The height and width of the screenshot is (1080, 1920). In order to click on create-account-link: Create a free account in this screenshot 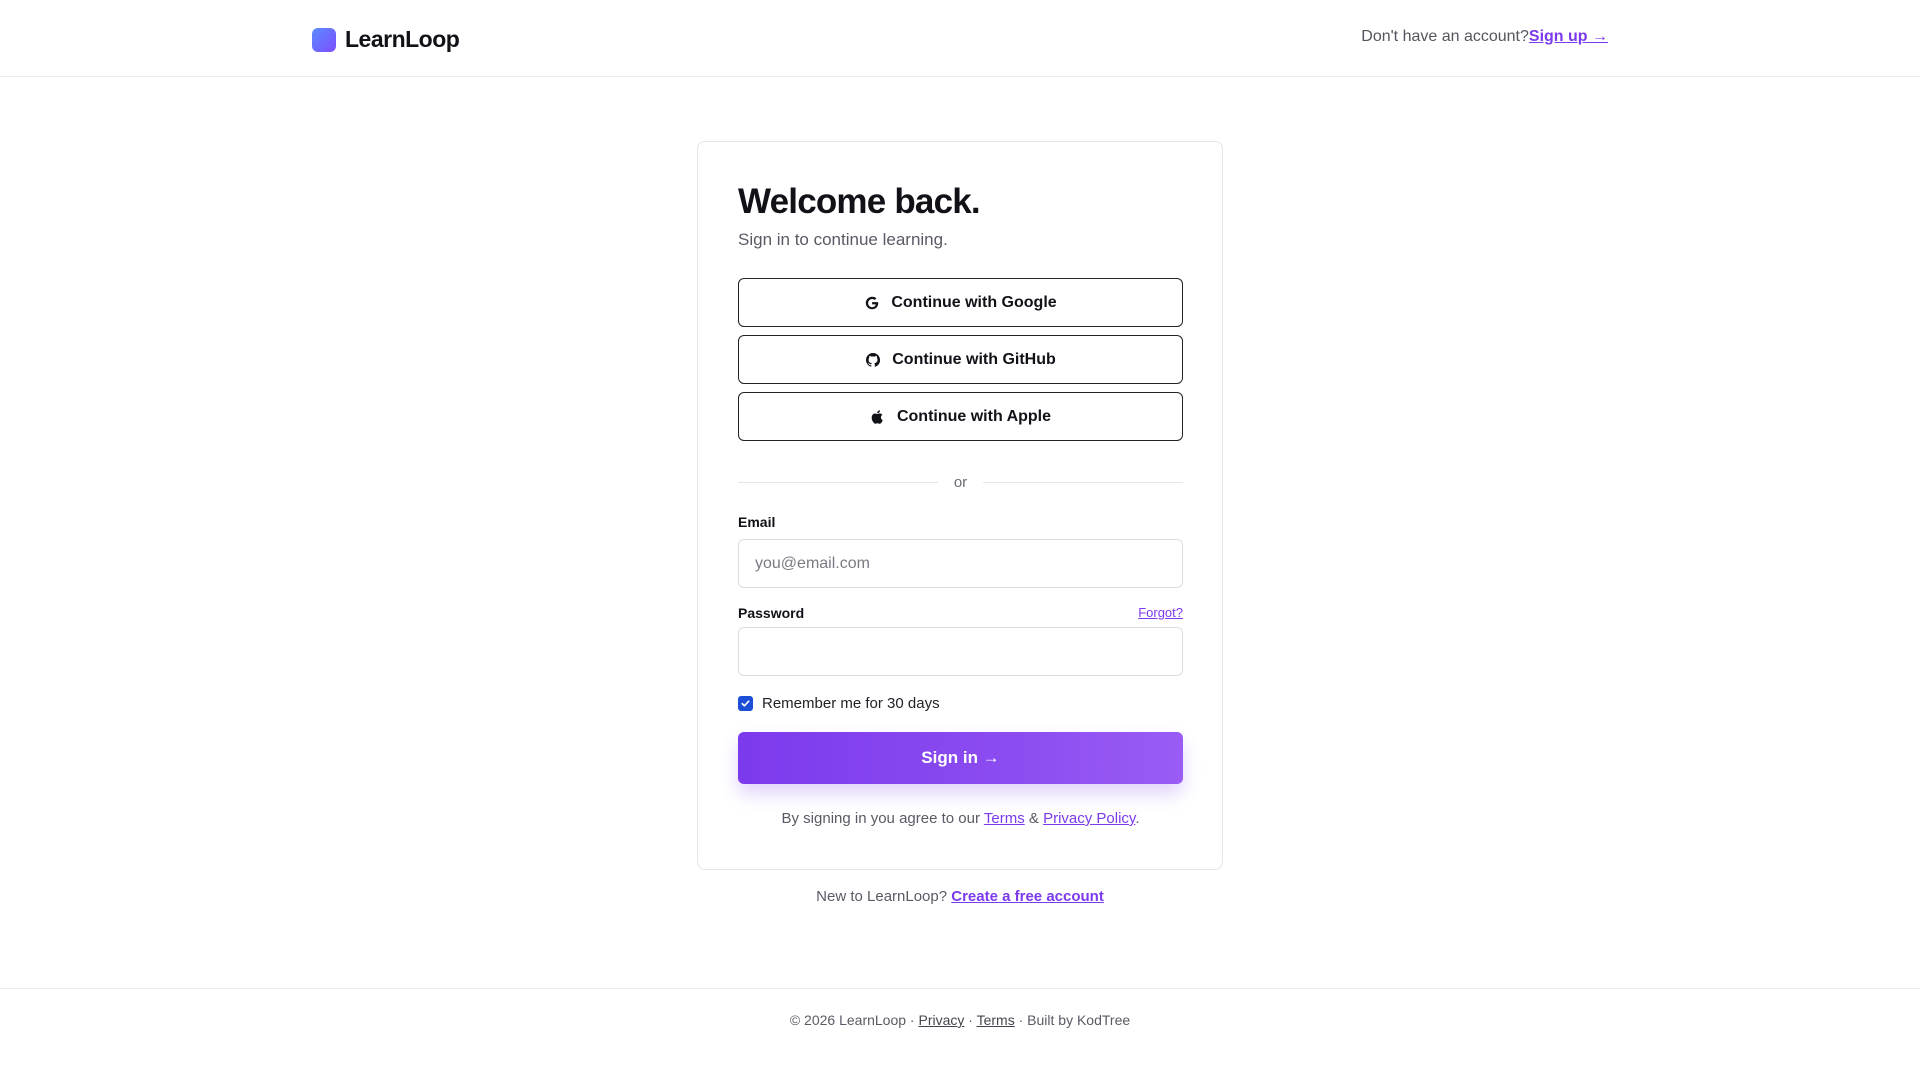, I will do `click(1027, 896)`.